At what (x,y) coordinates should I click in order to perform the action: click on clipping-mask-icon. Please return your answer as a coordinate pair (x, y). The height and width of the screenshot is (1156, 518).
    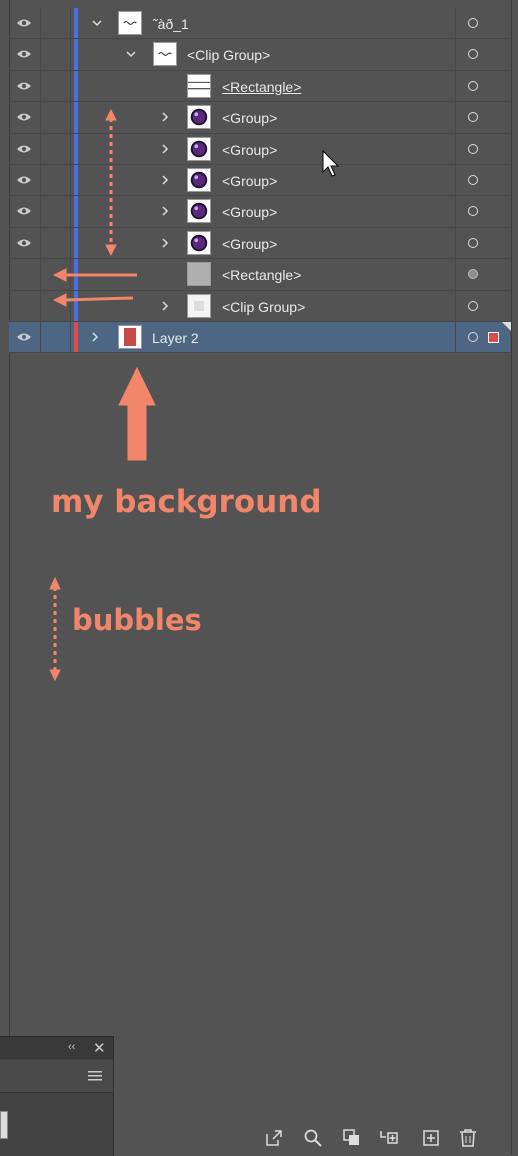
    Looking at the image, I should click on (352, 1138).